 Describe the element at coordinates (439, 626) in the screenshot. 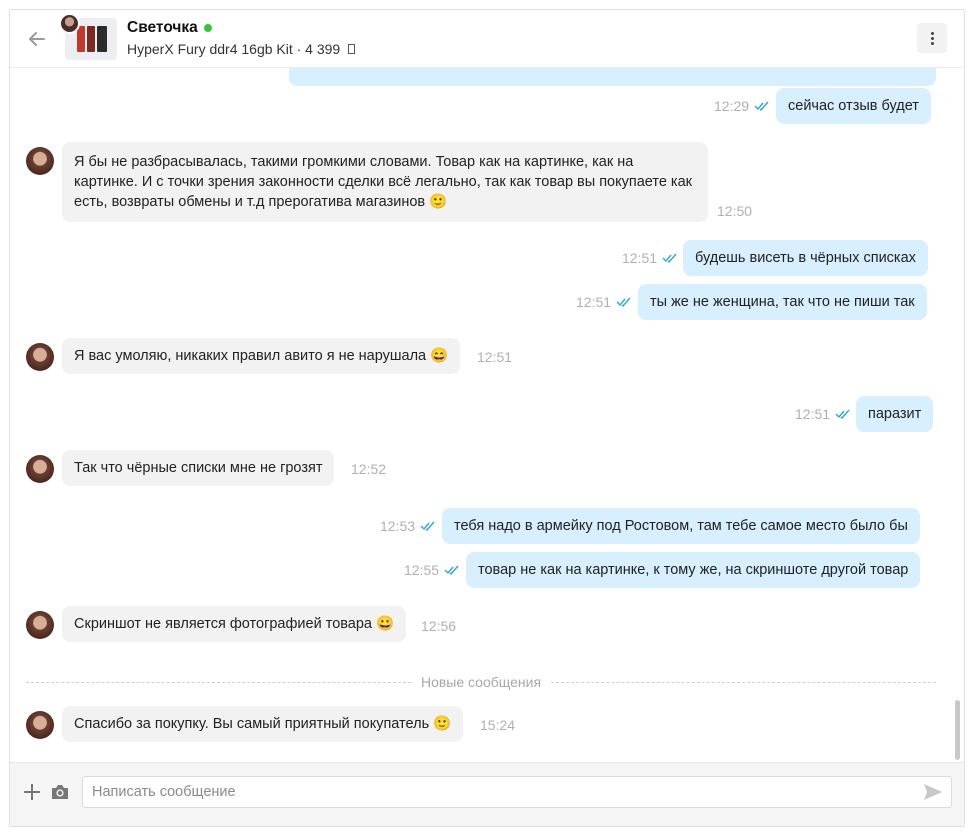

I see `message-time: 12:56` at that location.